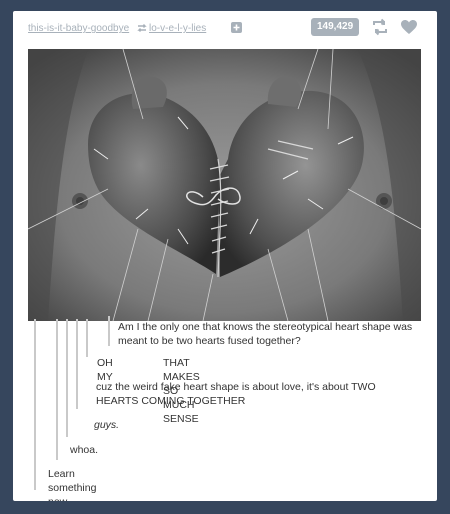 This screenshot has height=514, width=450. Describe the element at coordinates (335, 27) in the screenshot. I see `notes-count-button: 149,429` at that location.